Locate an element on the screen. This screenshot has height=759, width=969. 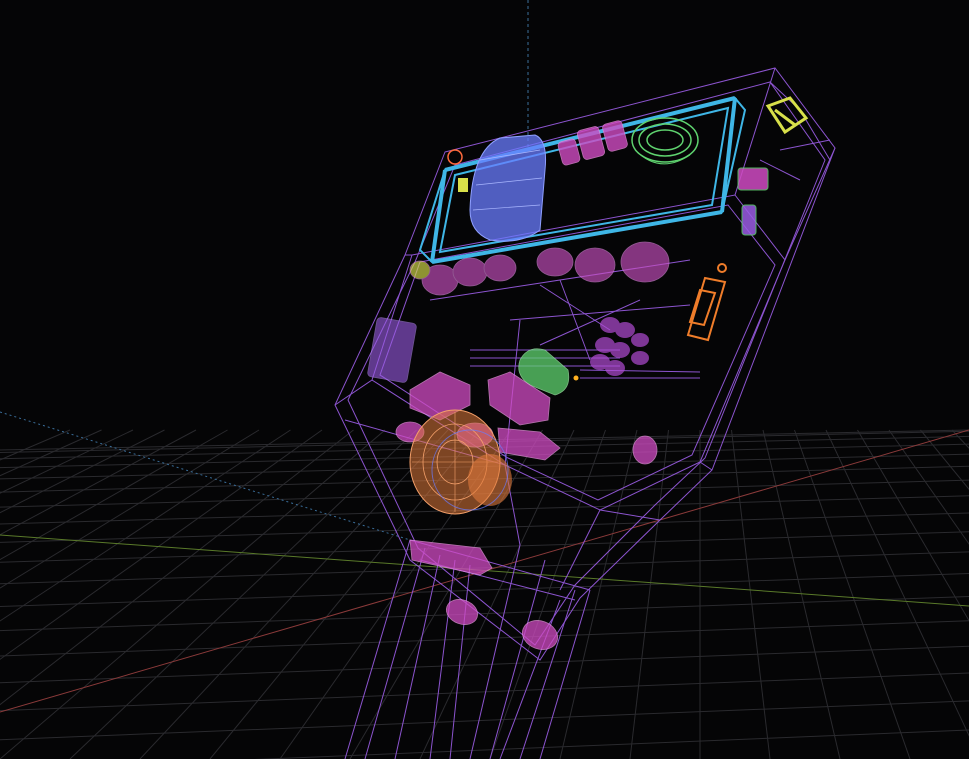
coil-component is located at coordinates (665, 141).